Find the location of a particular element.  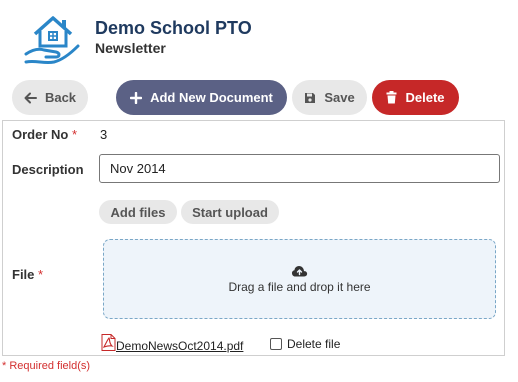

order-no-value: 3 is located at coordinates (104, 134).